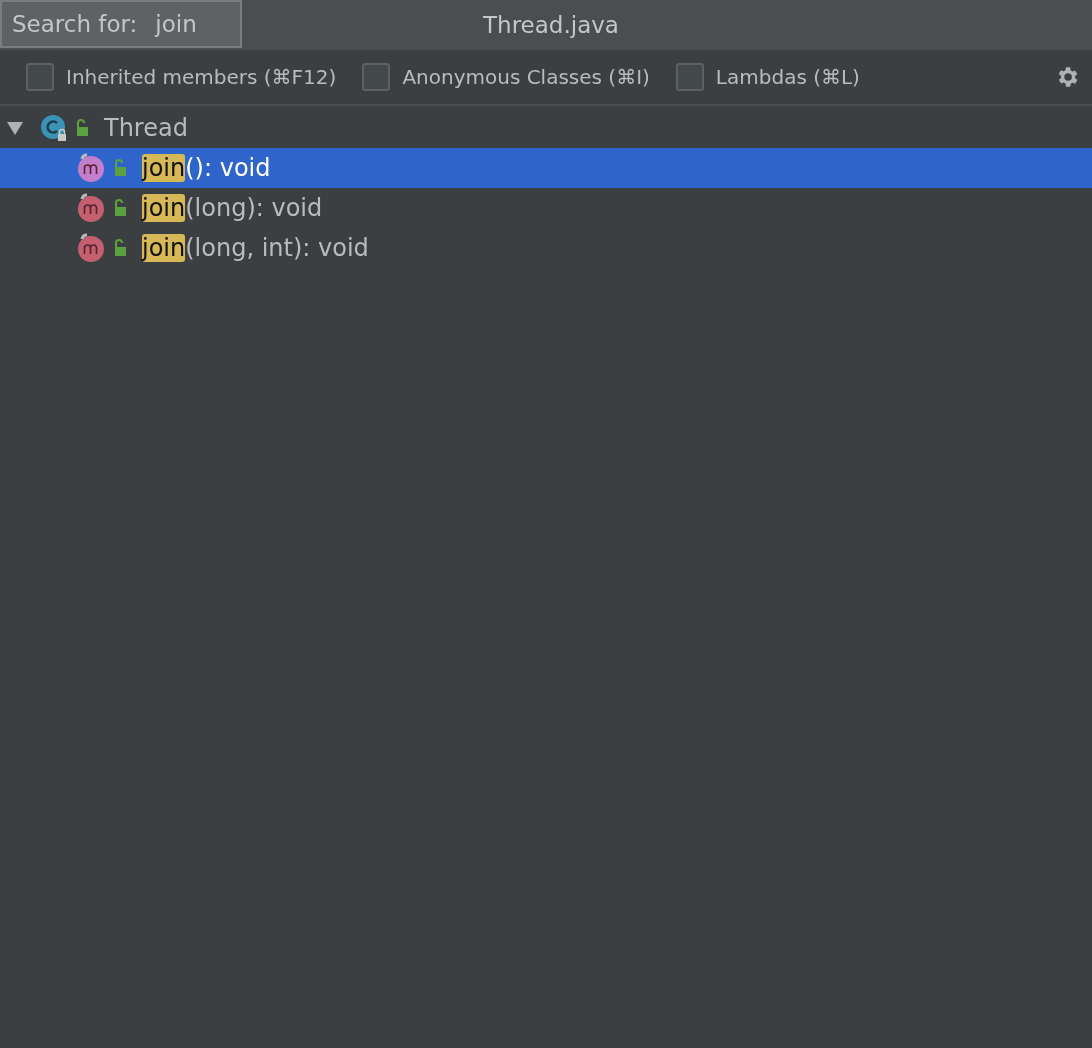 Image resolution: width=1092 pixels, height=1048 pixels. Describe the element at coordinates (551, 25) in the screenshot. I see `window-title: Thread.java` at that location.